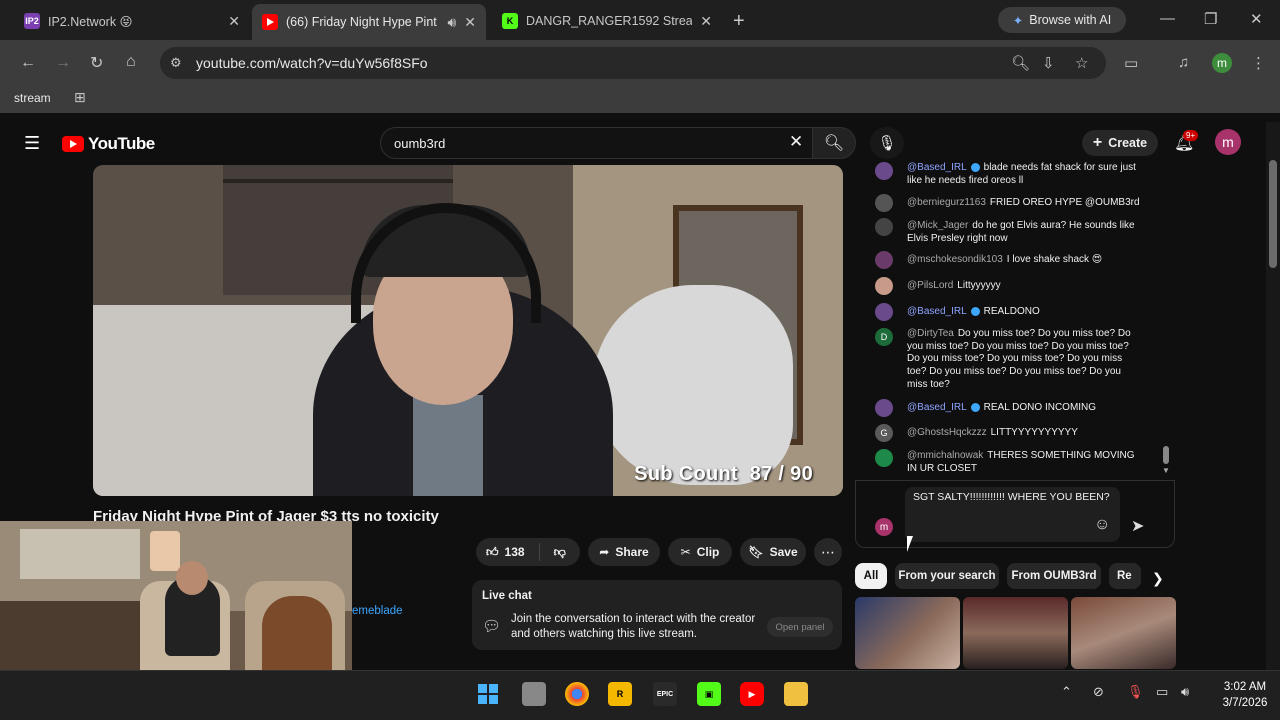  What do you see at coordinates (665, 694) in the screenshot?
I see `epic-games-icon: EPIC` at bounding box center [665, 694].